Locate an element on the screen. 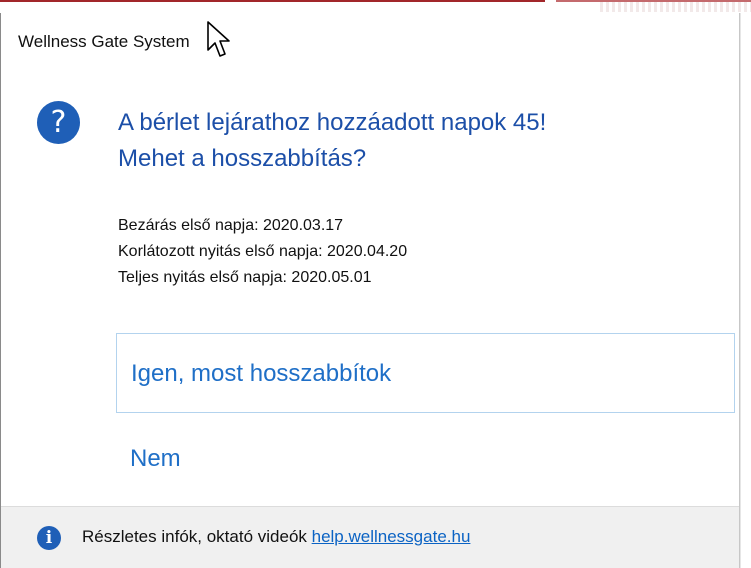  main-instruction-line-2: Mehet a hosszabbítás? is located at coordinates (242, 158).